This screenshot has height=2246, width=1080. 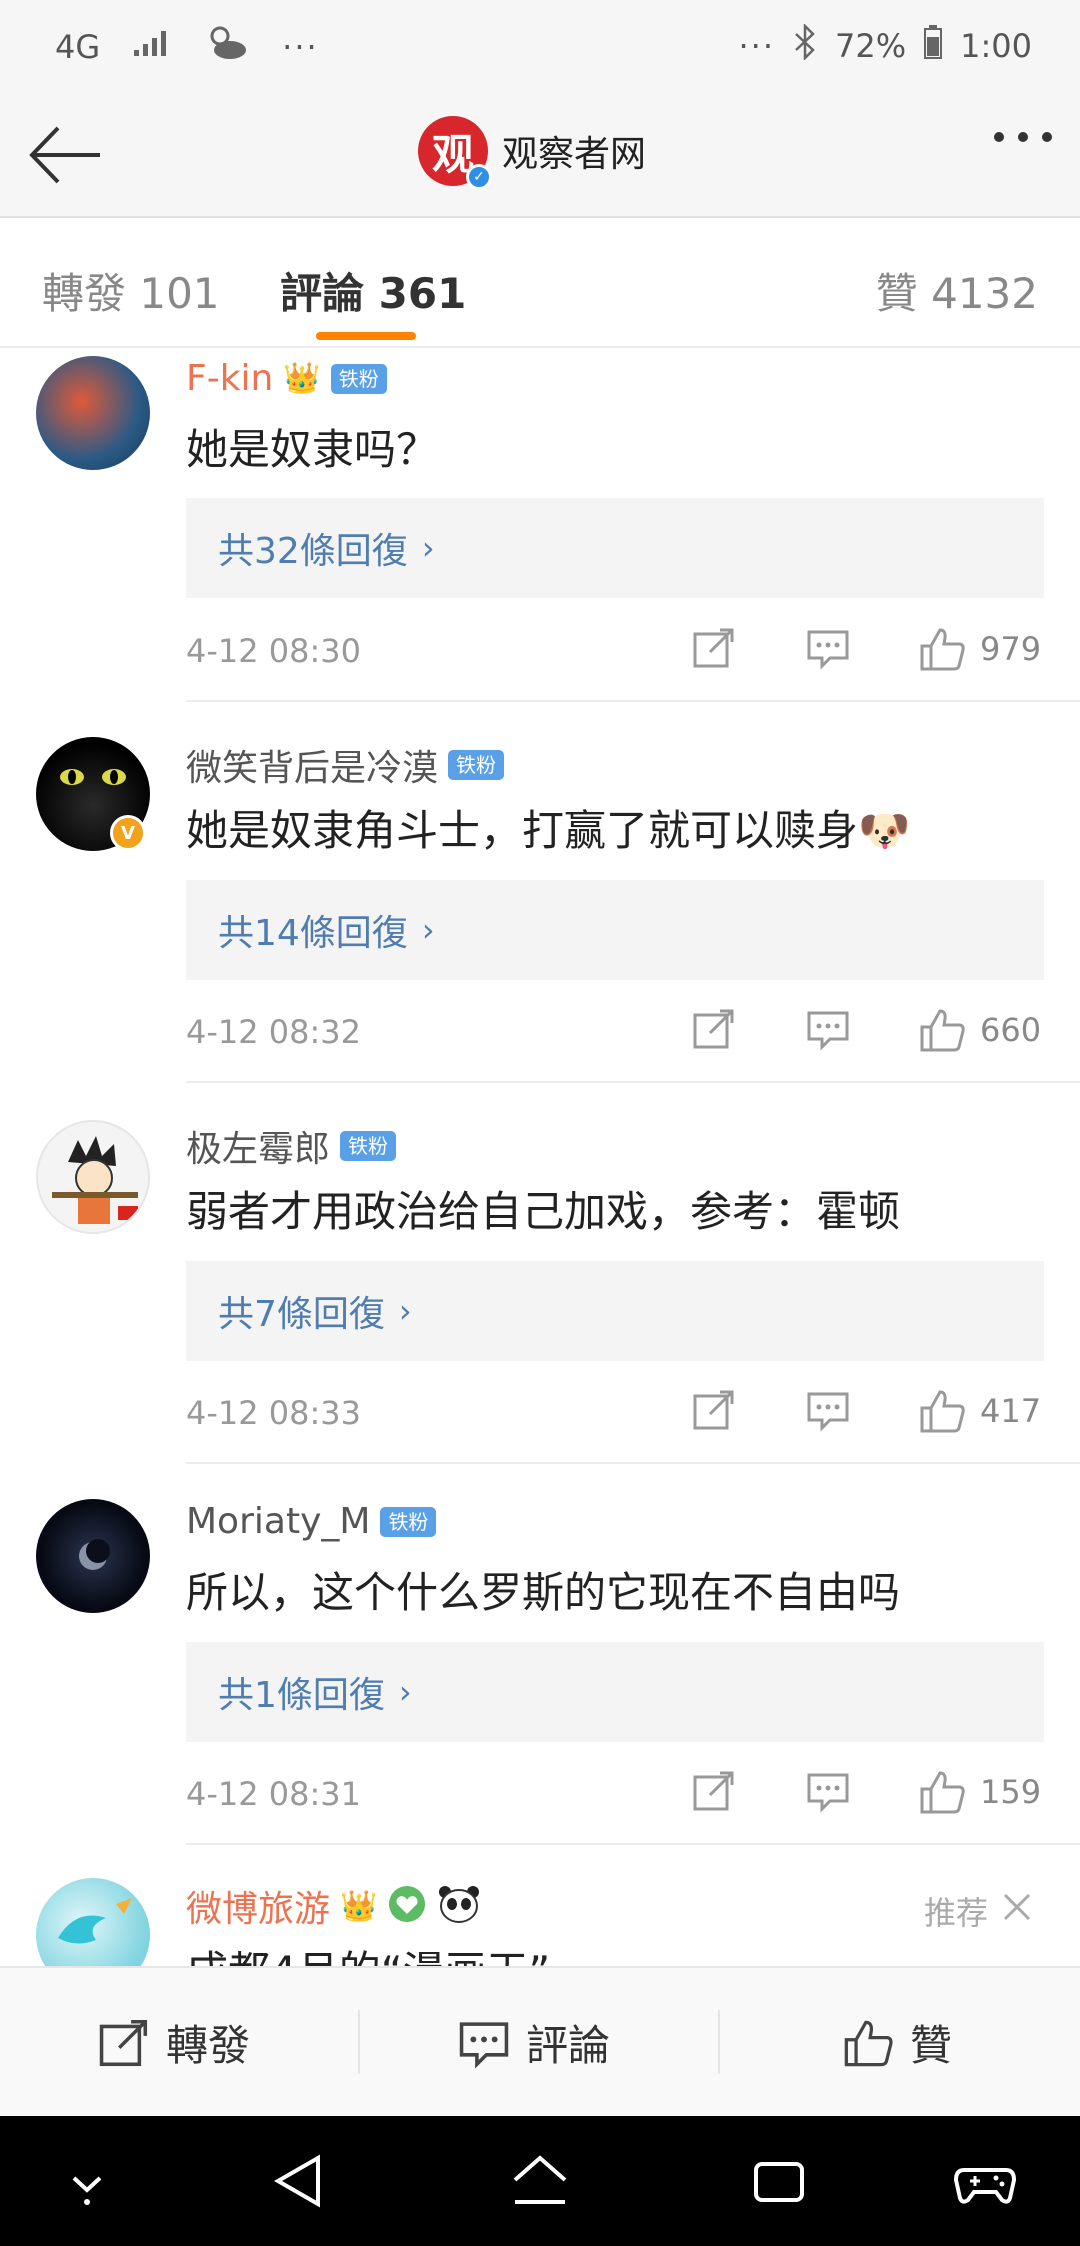 I want to click on weather-icon, so click(x=227, y=47).